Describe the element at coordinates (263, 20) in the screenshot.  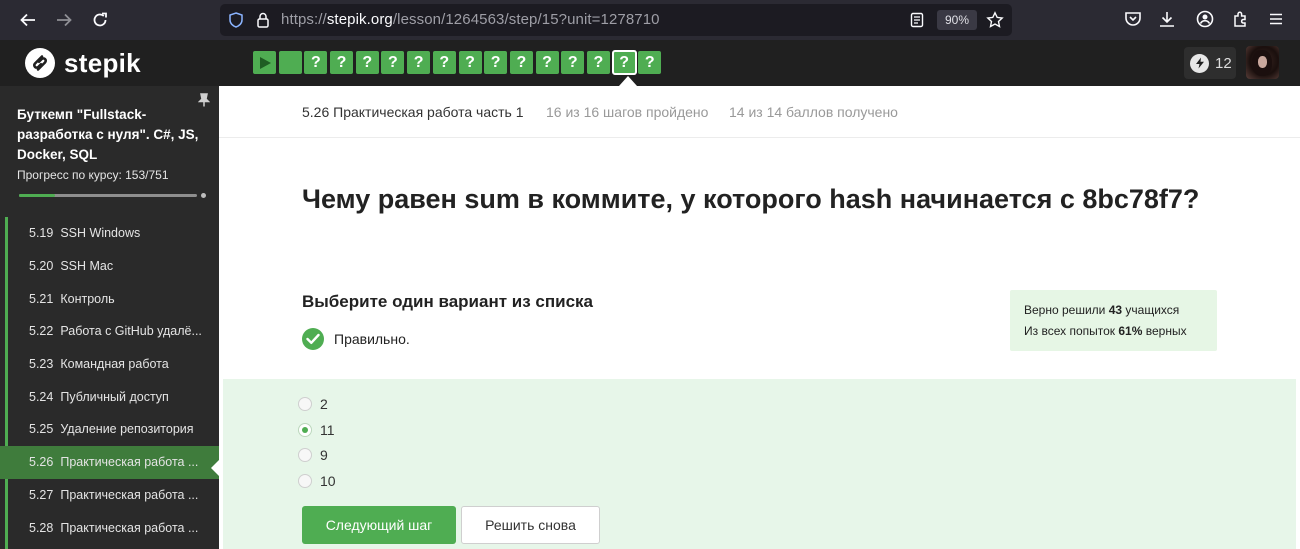
I see `lock-icon` at that location.